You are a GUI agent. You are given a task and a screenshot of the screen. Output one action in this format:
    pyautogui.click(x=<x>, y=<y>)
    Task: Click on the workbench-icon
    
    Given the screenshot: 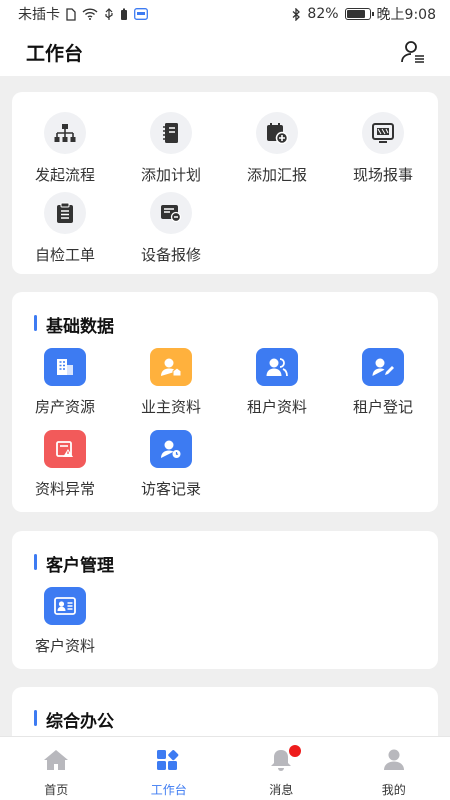 What is the action you would take?
    pyautogui.click(x=169, y=762)
    